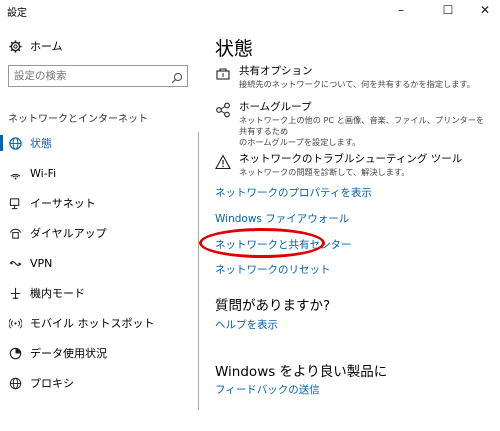 The image size is (500, 431). Describe the element at coordinates (177, 76) in the screenshot. I see `search-icon` at that location.